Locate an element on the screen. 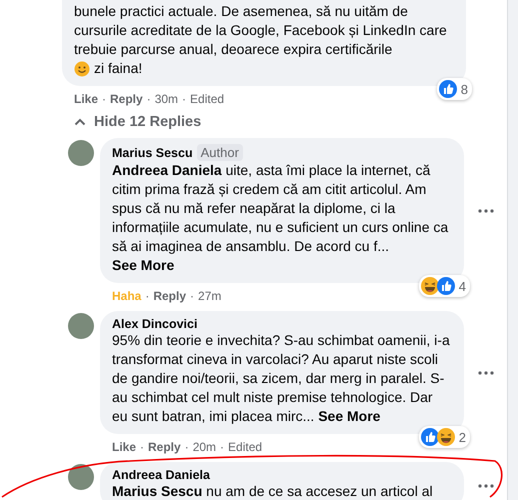  author-name: Alex Dincovici is located at coordinates (155, 324).